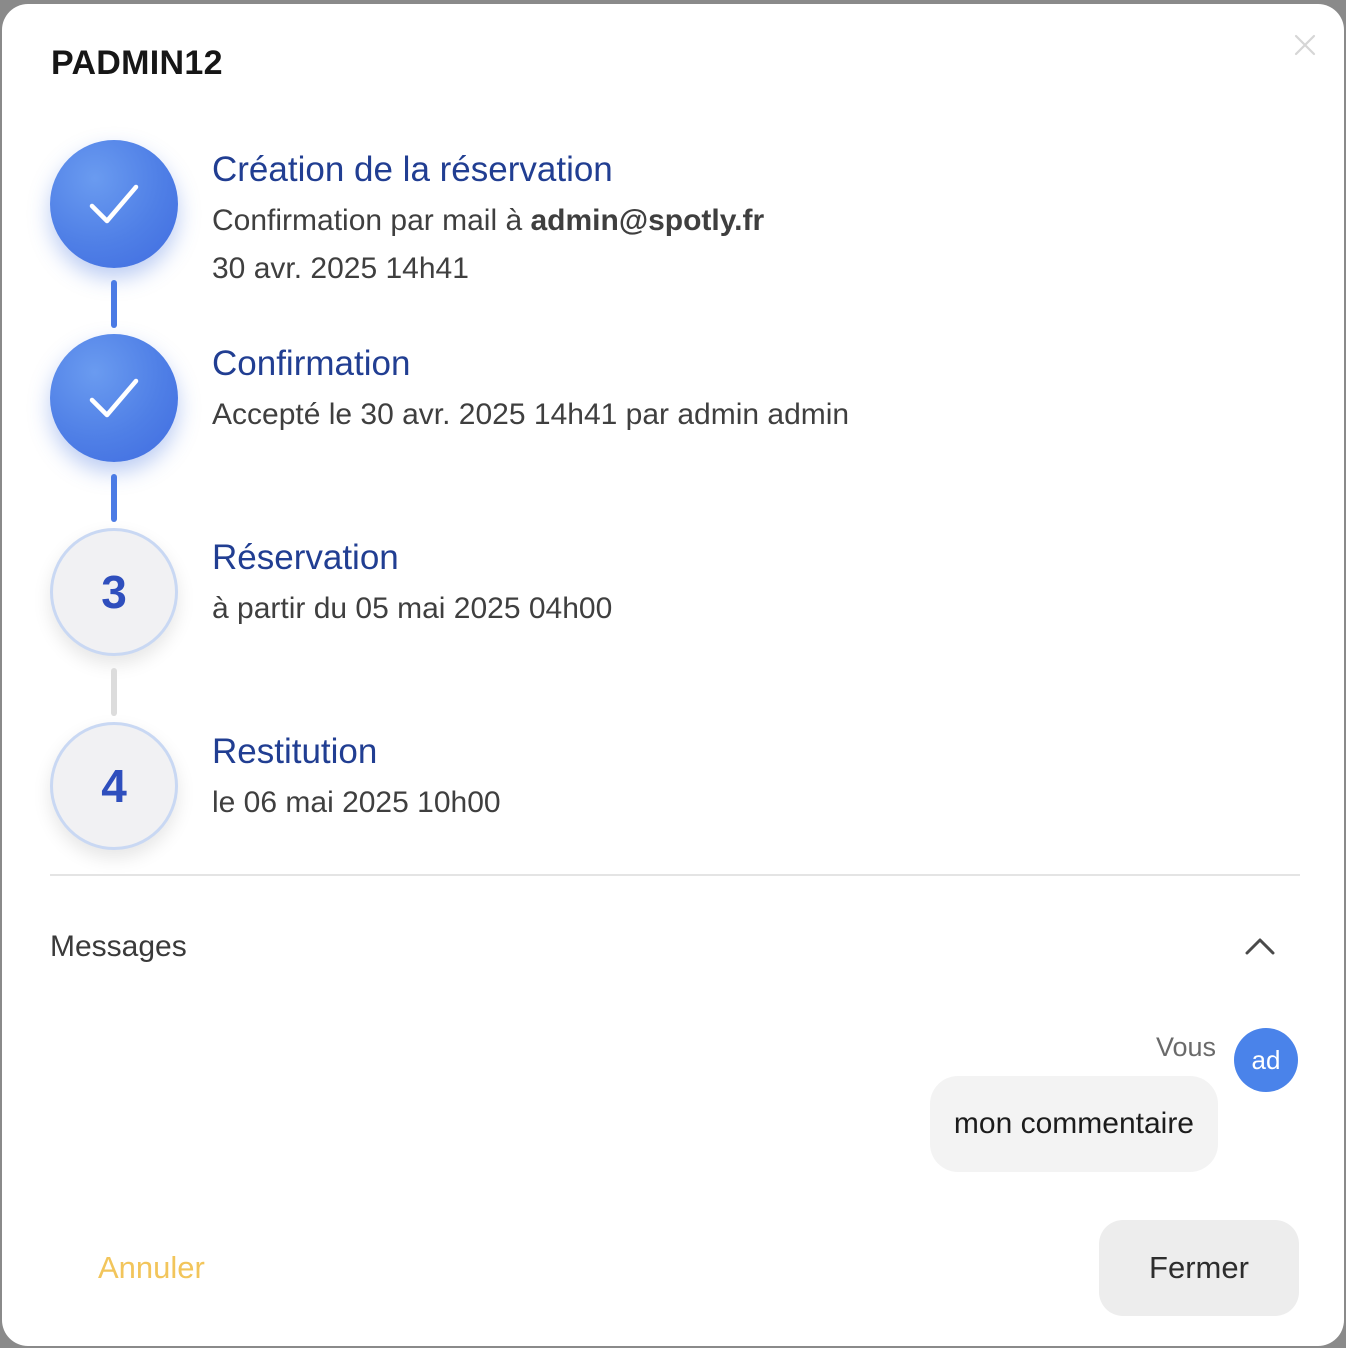 The width and height of the screenshot is (1346, 1348). What do you see at coordinates (1185, 1047) in the screenshot?
I see `message-author: Vous` at bounding box center [1185, 1047].